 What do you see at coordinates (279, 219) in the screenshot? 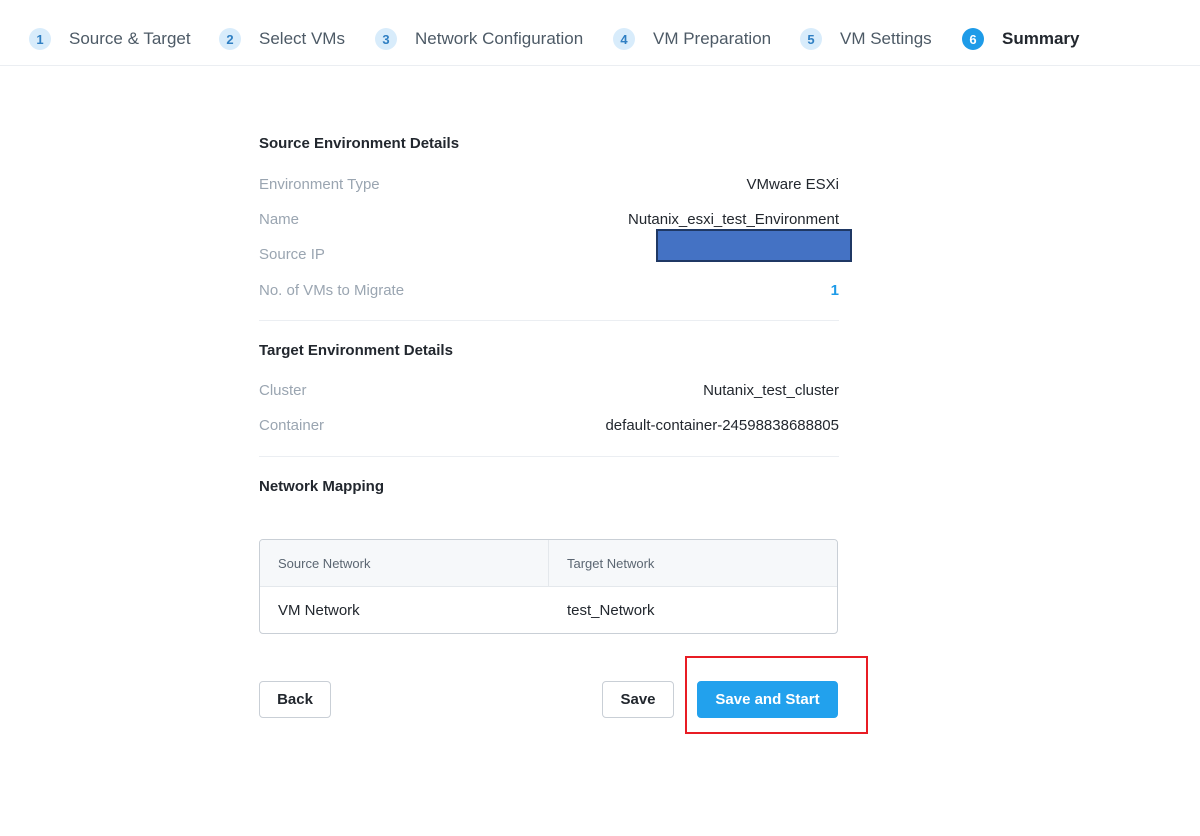
I see `name-label: Name` at bounding box center [279, 219].